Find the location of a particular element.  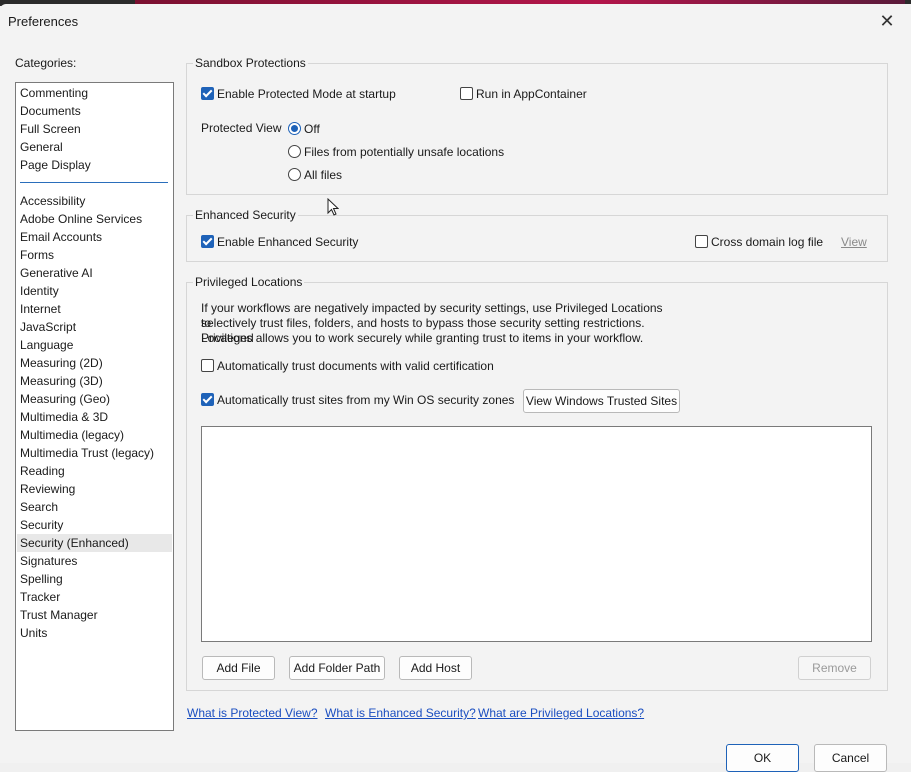

protected-view-all-label: All files is located at coordinates (323, 175).